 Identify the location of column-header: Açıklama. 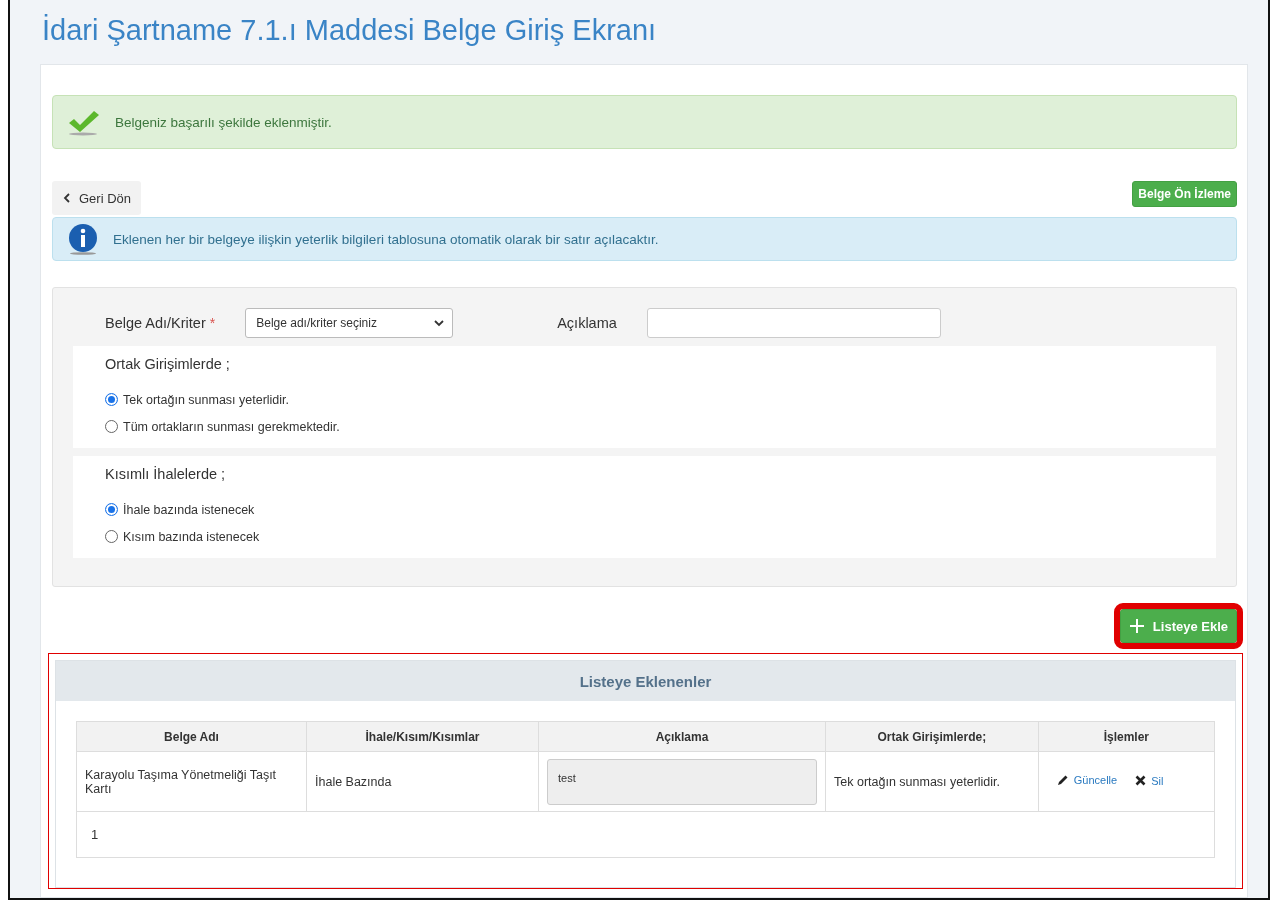
(682, 736).